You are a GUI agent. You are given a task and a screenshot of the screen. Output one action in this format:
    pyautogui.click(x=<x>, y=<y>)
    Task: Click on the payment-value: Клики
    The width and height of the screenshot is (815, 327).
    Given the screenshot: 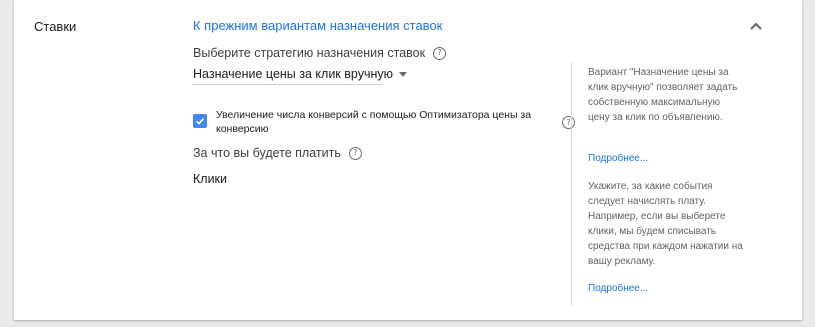 What is the action you would take?
    pyautogui.click(x=210, y=179)
    